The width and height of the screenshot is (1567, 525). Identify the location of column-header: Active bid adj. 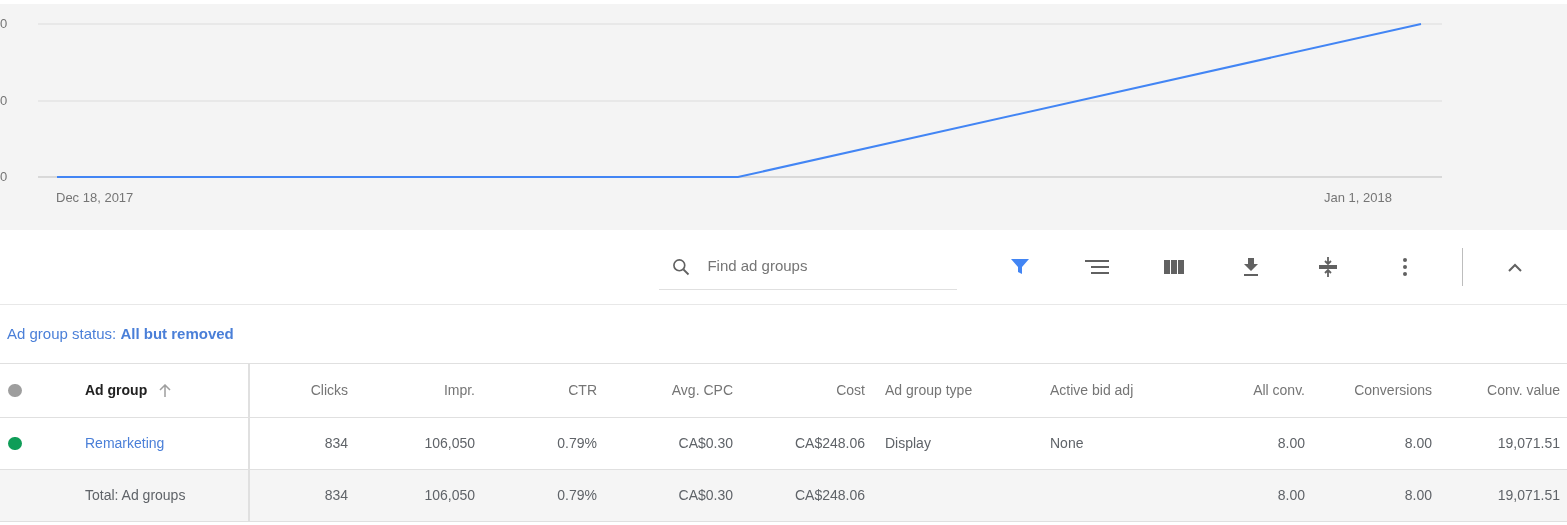
(1092, 390).